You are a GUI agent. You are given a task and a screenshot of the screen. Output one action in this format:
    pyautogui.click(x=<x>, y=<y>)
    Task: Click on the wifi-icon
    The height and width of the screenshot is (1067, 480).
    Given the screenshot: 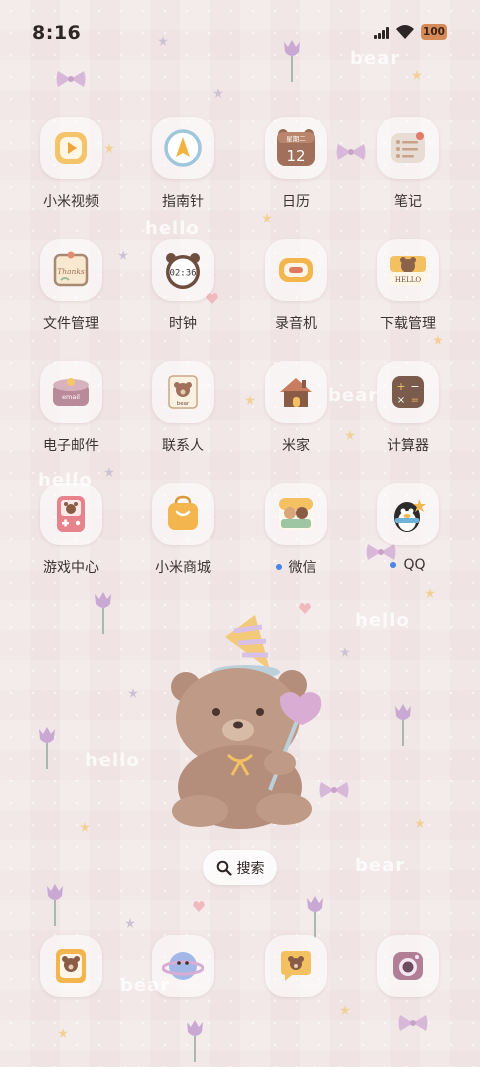 What is the action you would take?
    pyautogui.click(x=405, y=32)
    